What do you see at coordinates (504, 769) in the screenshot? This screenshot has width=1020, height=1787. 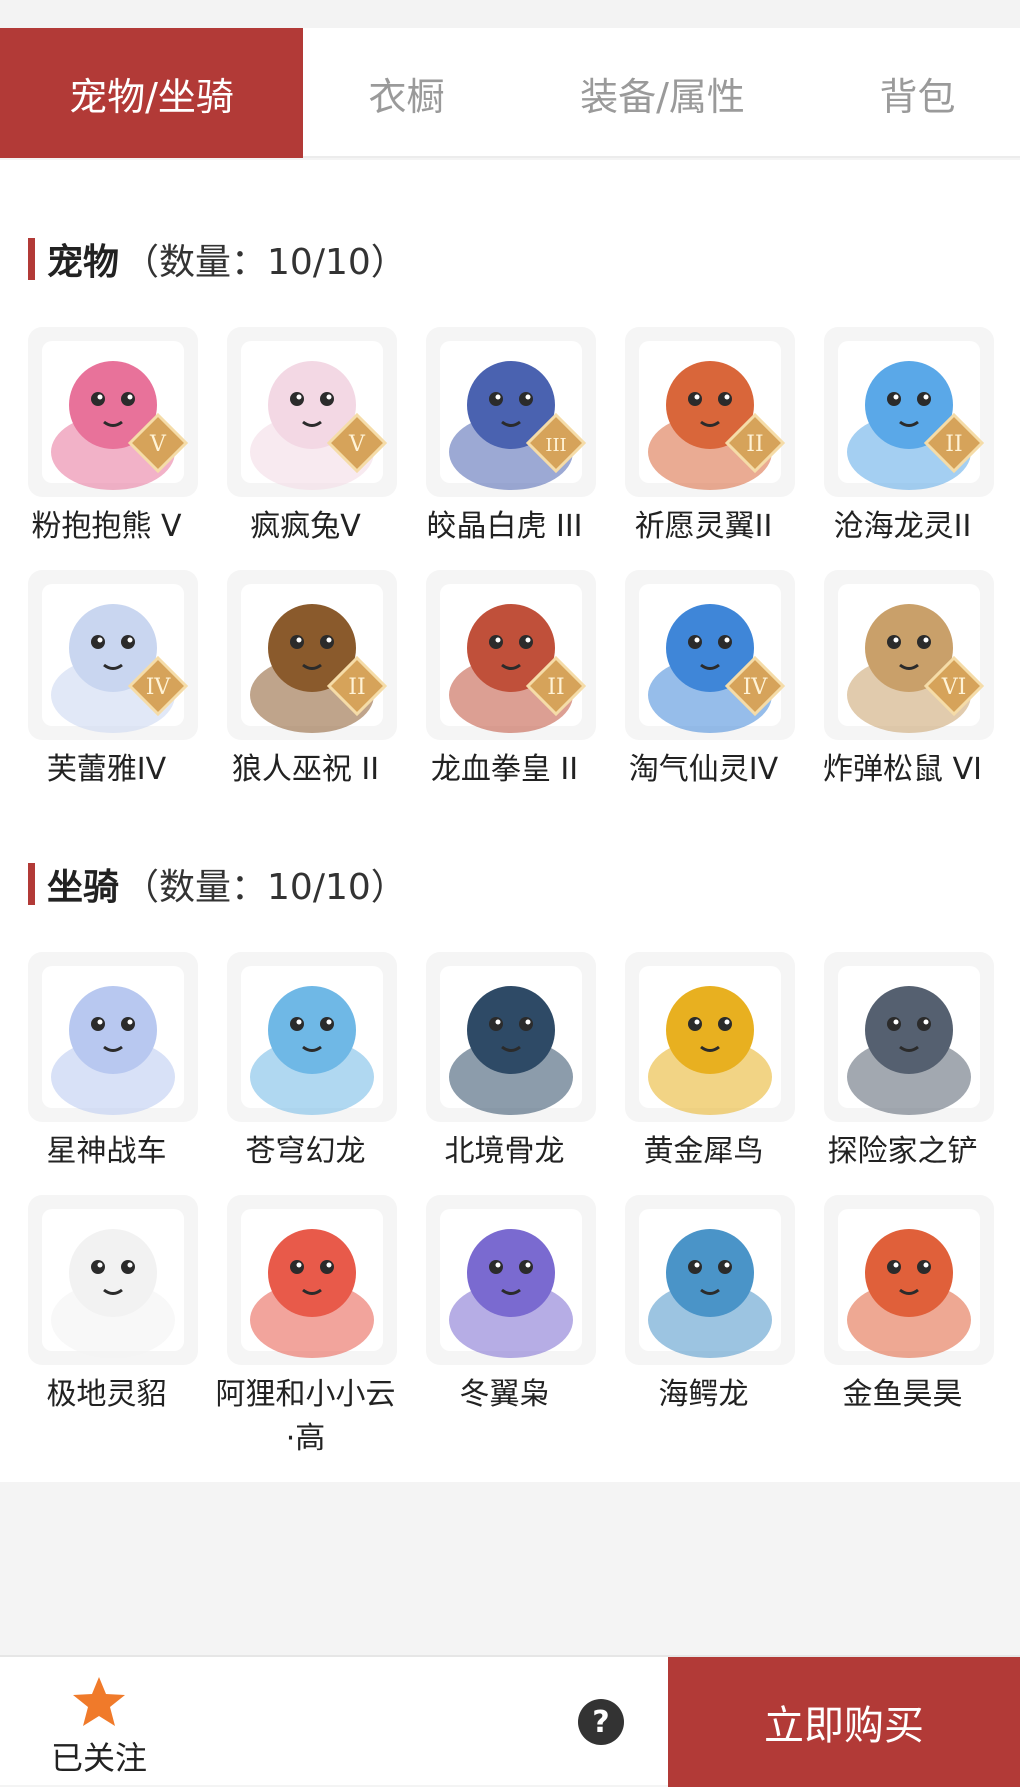 I see `pet-name: 龙血拳皇 II` at bounding box center [504, 769].